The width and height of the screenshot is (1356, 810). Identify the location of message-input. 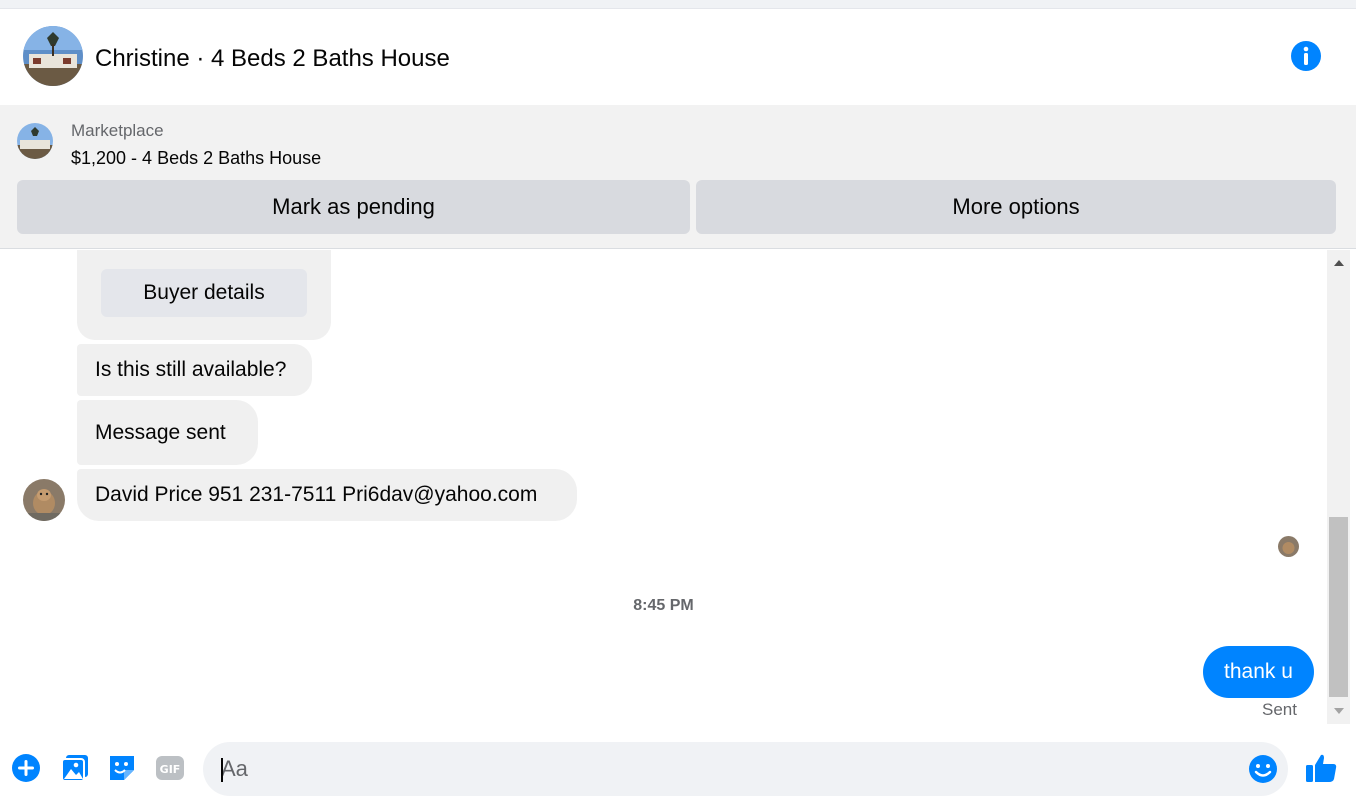
(731, 769).